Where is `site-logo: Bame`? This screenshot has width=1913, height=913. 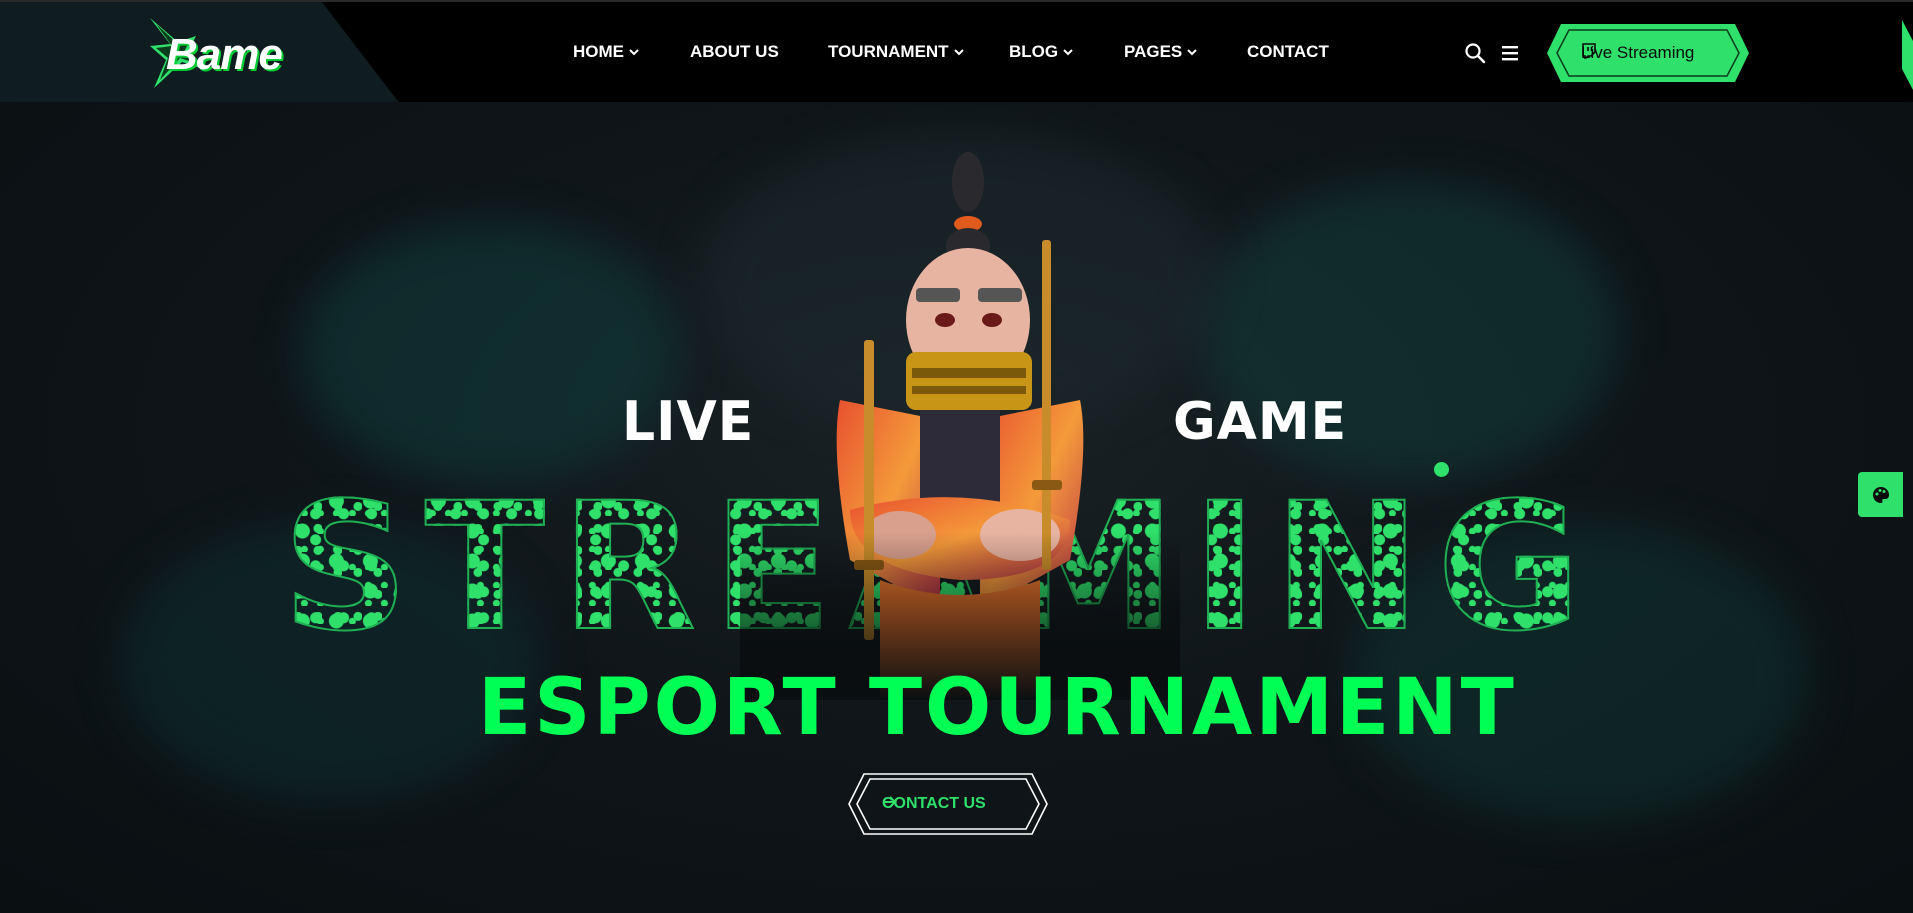 site-logo: Bame is located at coordinates (223, 53).